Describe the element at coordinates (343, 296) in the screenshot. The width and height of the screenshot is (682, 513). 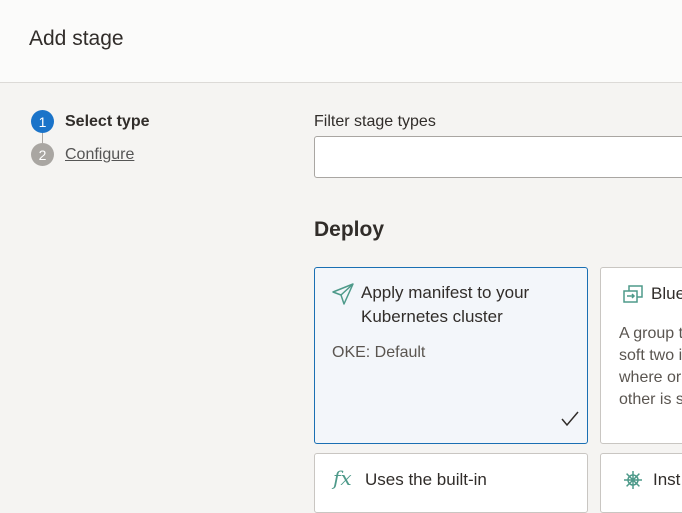
I see `paper-plane-icon` at that location.